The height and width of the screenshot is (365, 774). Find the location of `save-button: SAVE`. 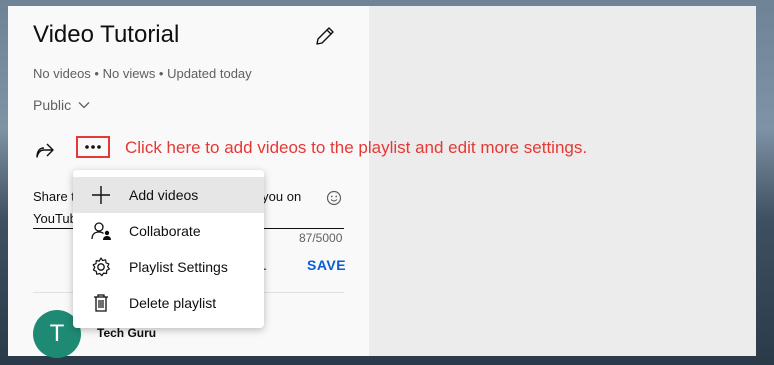

save-button: SAVE is located at coordinates (326, 265).